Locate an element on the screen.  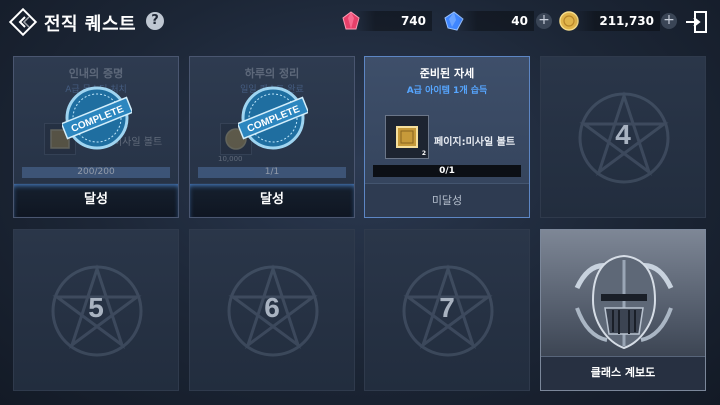
quest-2-progress: 1/1 is located at coordinates (272, 172).